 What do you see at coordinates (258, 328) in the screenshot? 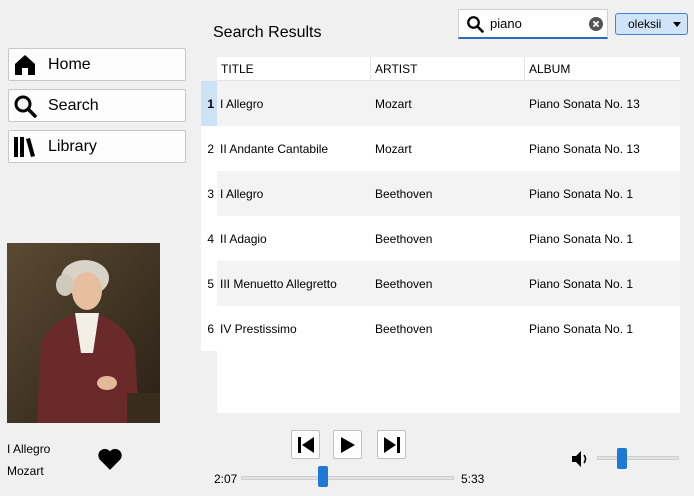
I see `cell-title: IV Prestissimo` at bounding box center [258, 328].